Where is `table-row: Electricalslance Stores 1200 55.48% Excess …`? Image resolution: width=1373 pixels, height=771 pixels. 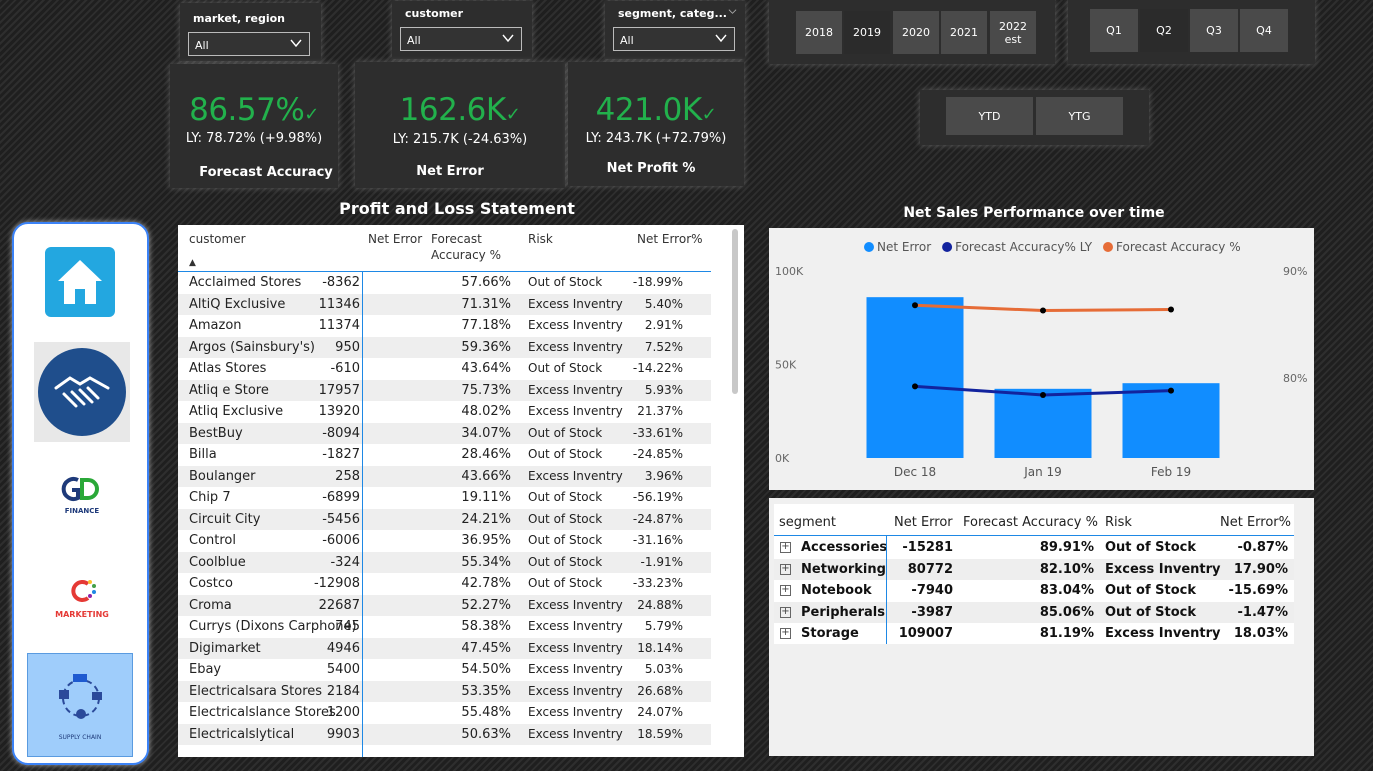 table-row: Electricalslance Stores 1200 55.48% Excess … is located at coordinates (444, 713).